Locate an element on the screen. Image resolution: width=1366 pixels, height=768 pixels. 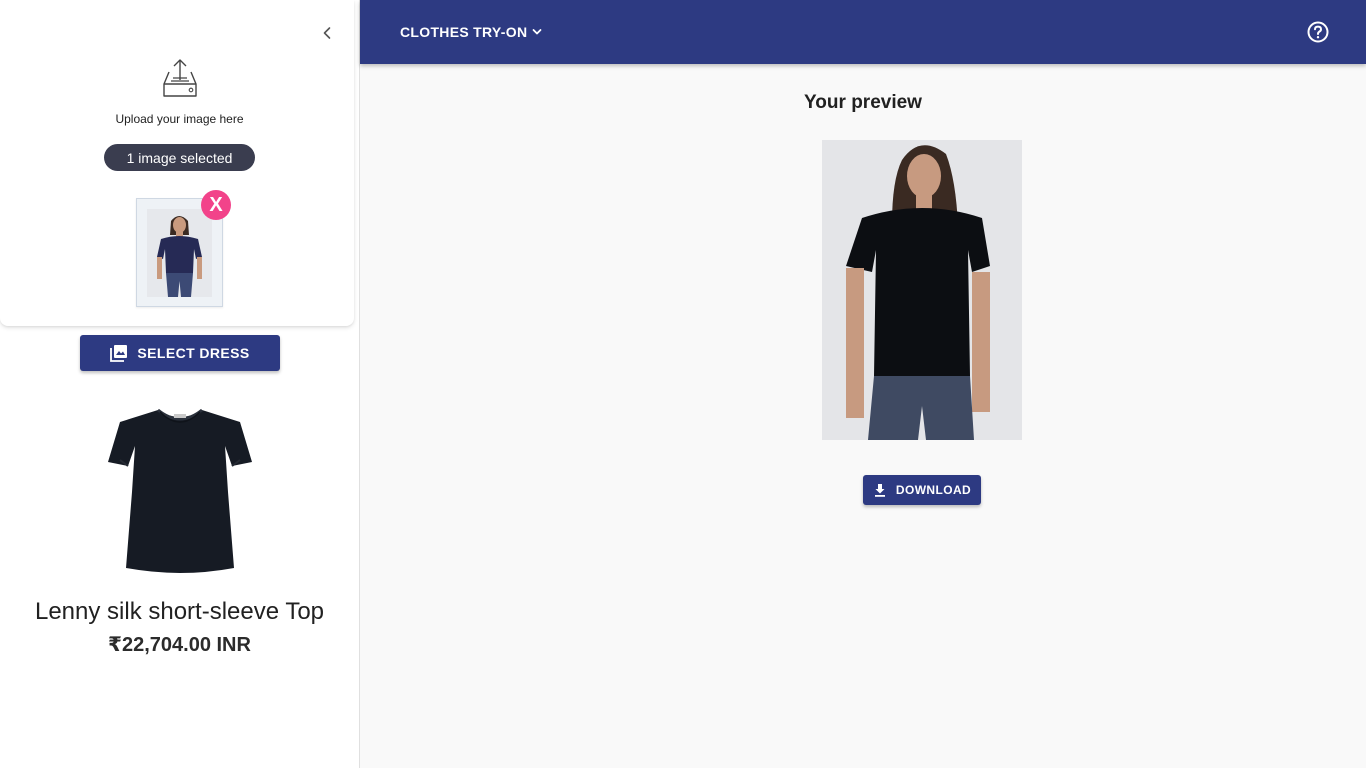
help-circle-icon is located at coordinates (1318, 32).